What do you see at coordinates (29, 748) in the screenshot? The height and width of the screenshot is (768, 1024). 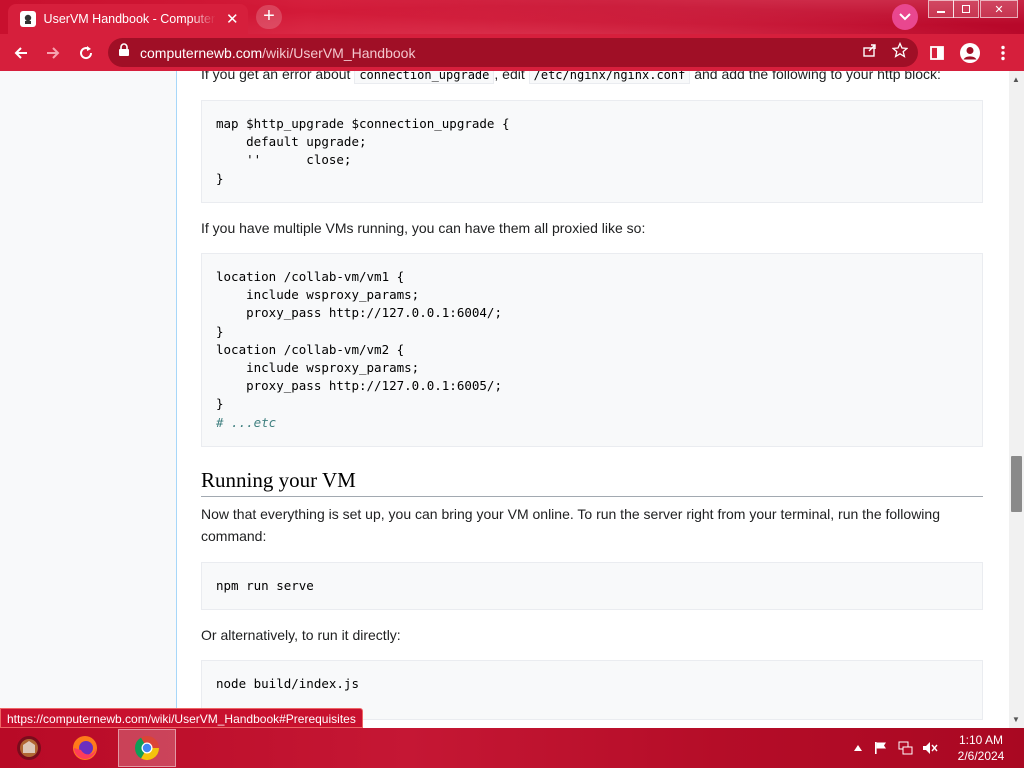 I see `start-button` at bounding box center [29, 748].